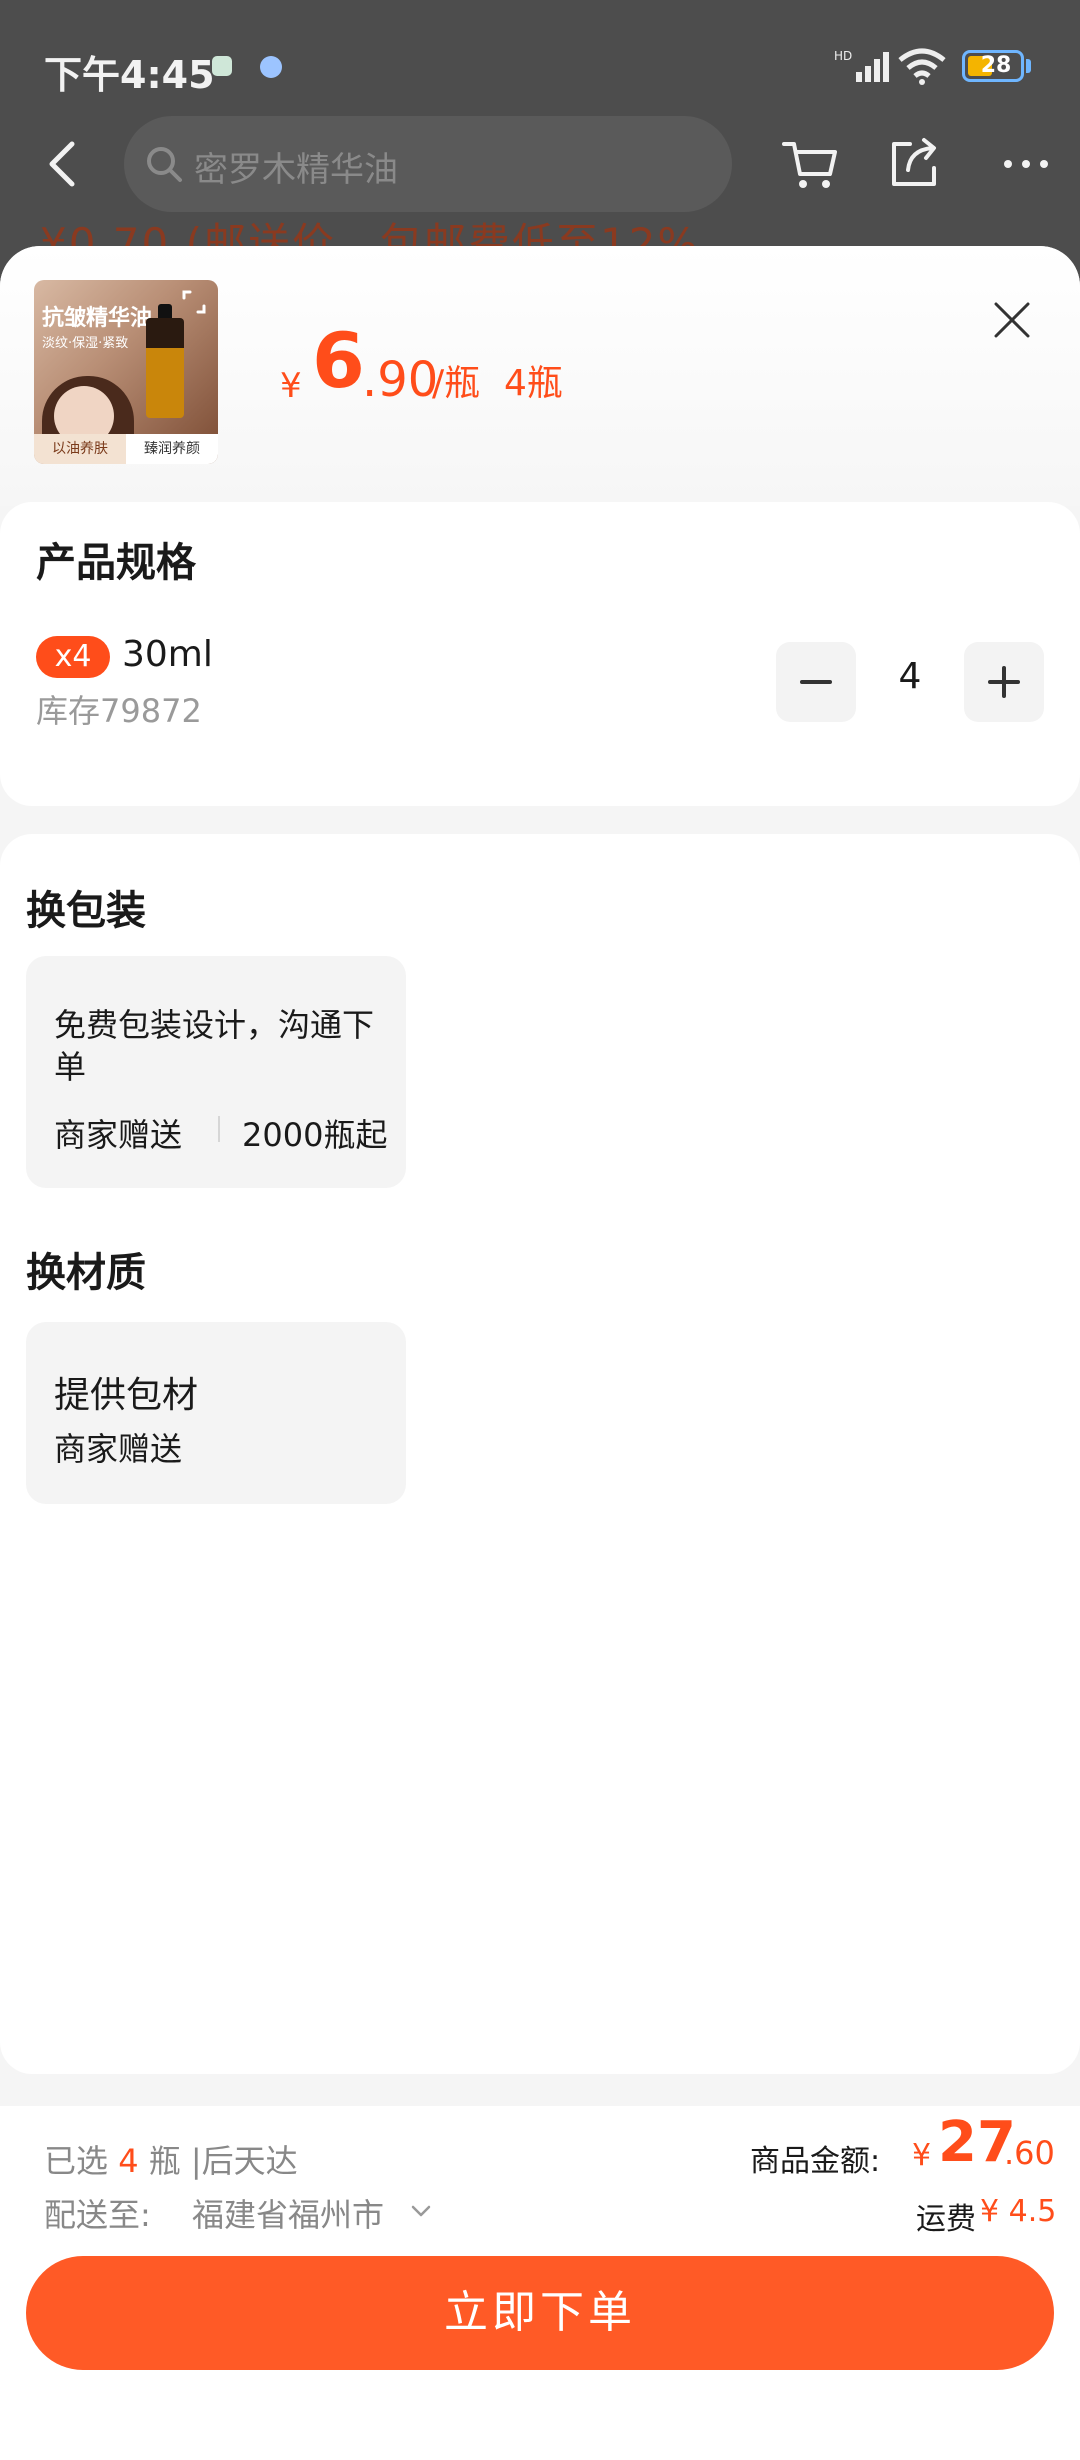 This screenshot has height=2460, width=1080. Describe the element at coordinates (222, 66) in the screenshot. I see `notification-icon` at that location.